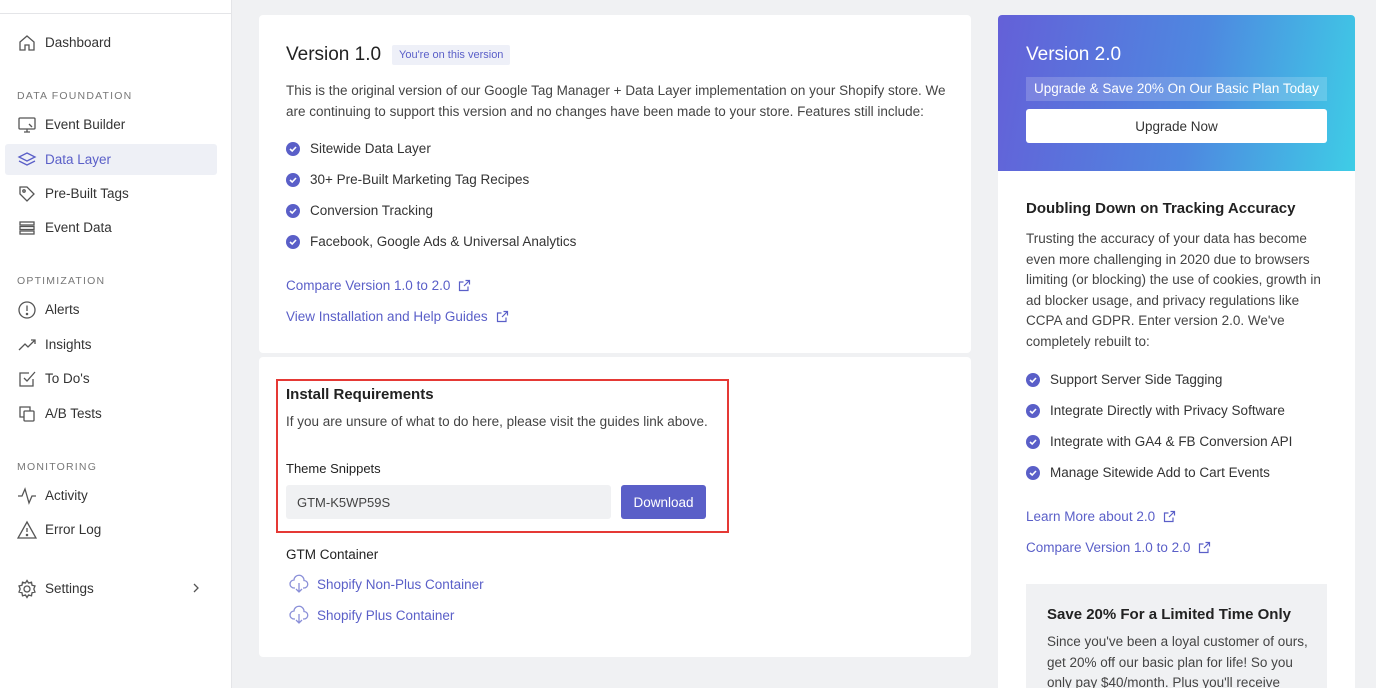  I want to click on sidebar-item-error-log: Error Log, so click(111, 529).